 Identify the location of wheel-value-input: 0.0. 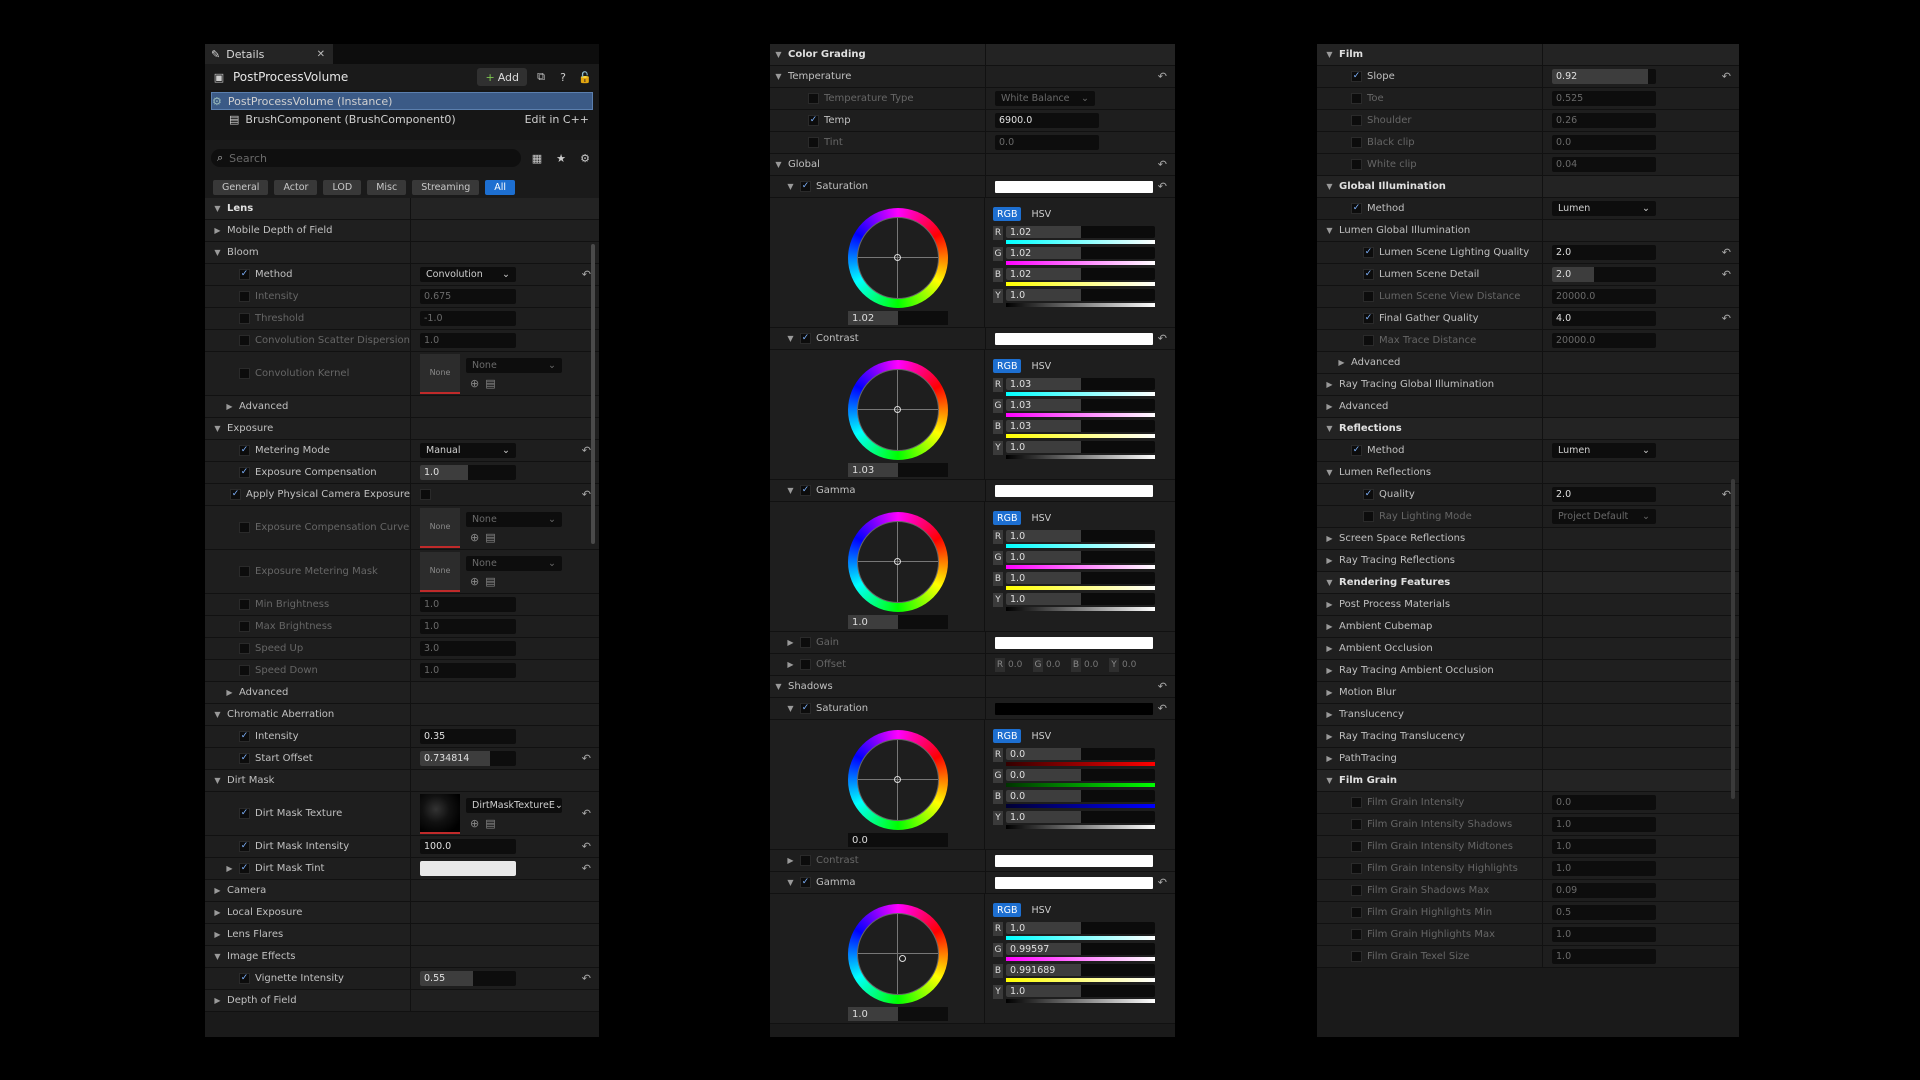
(898, 840).